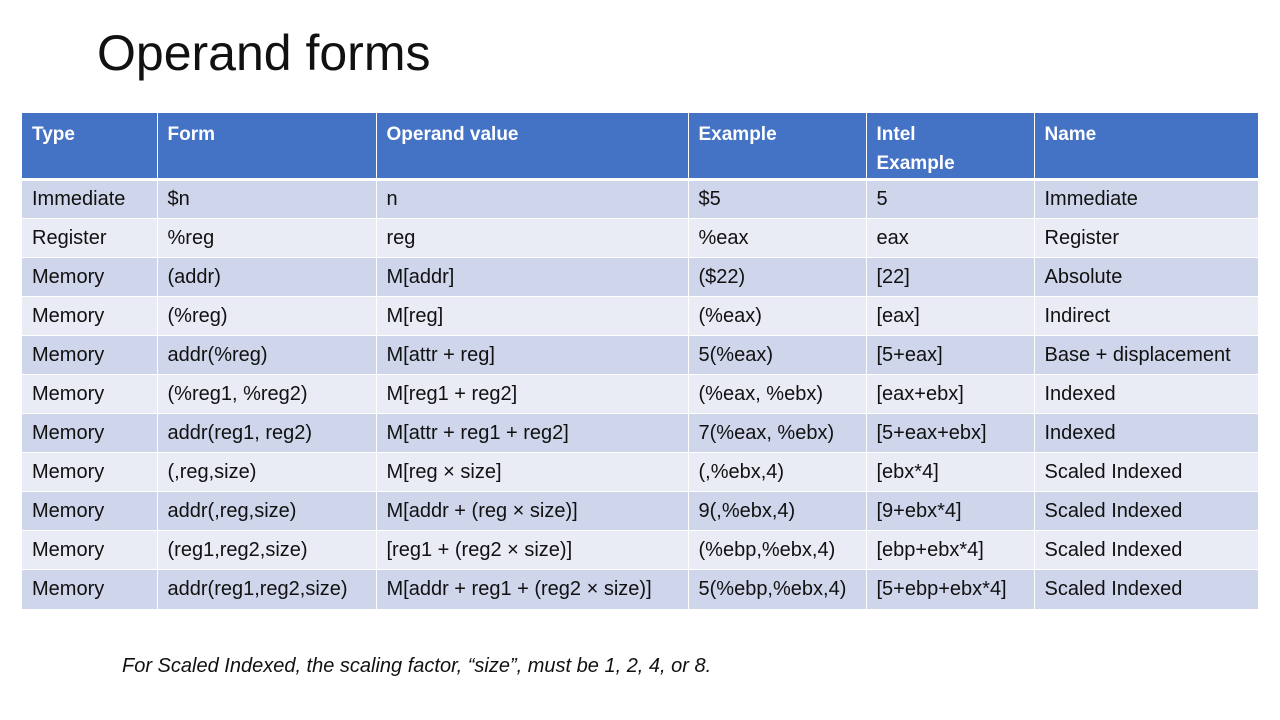 This screenshot has height=720, width=1280. I want to click on cell-example: (%ebp,%ebx,4), so click(777, 550).